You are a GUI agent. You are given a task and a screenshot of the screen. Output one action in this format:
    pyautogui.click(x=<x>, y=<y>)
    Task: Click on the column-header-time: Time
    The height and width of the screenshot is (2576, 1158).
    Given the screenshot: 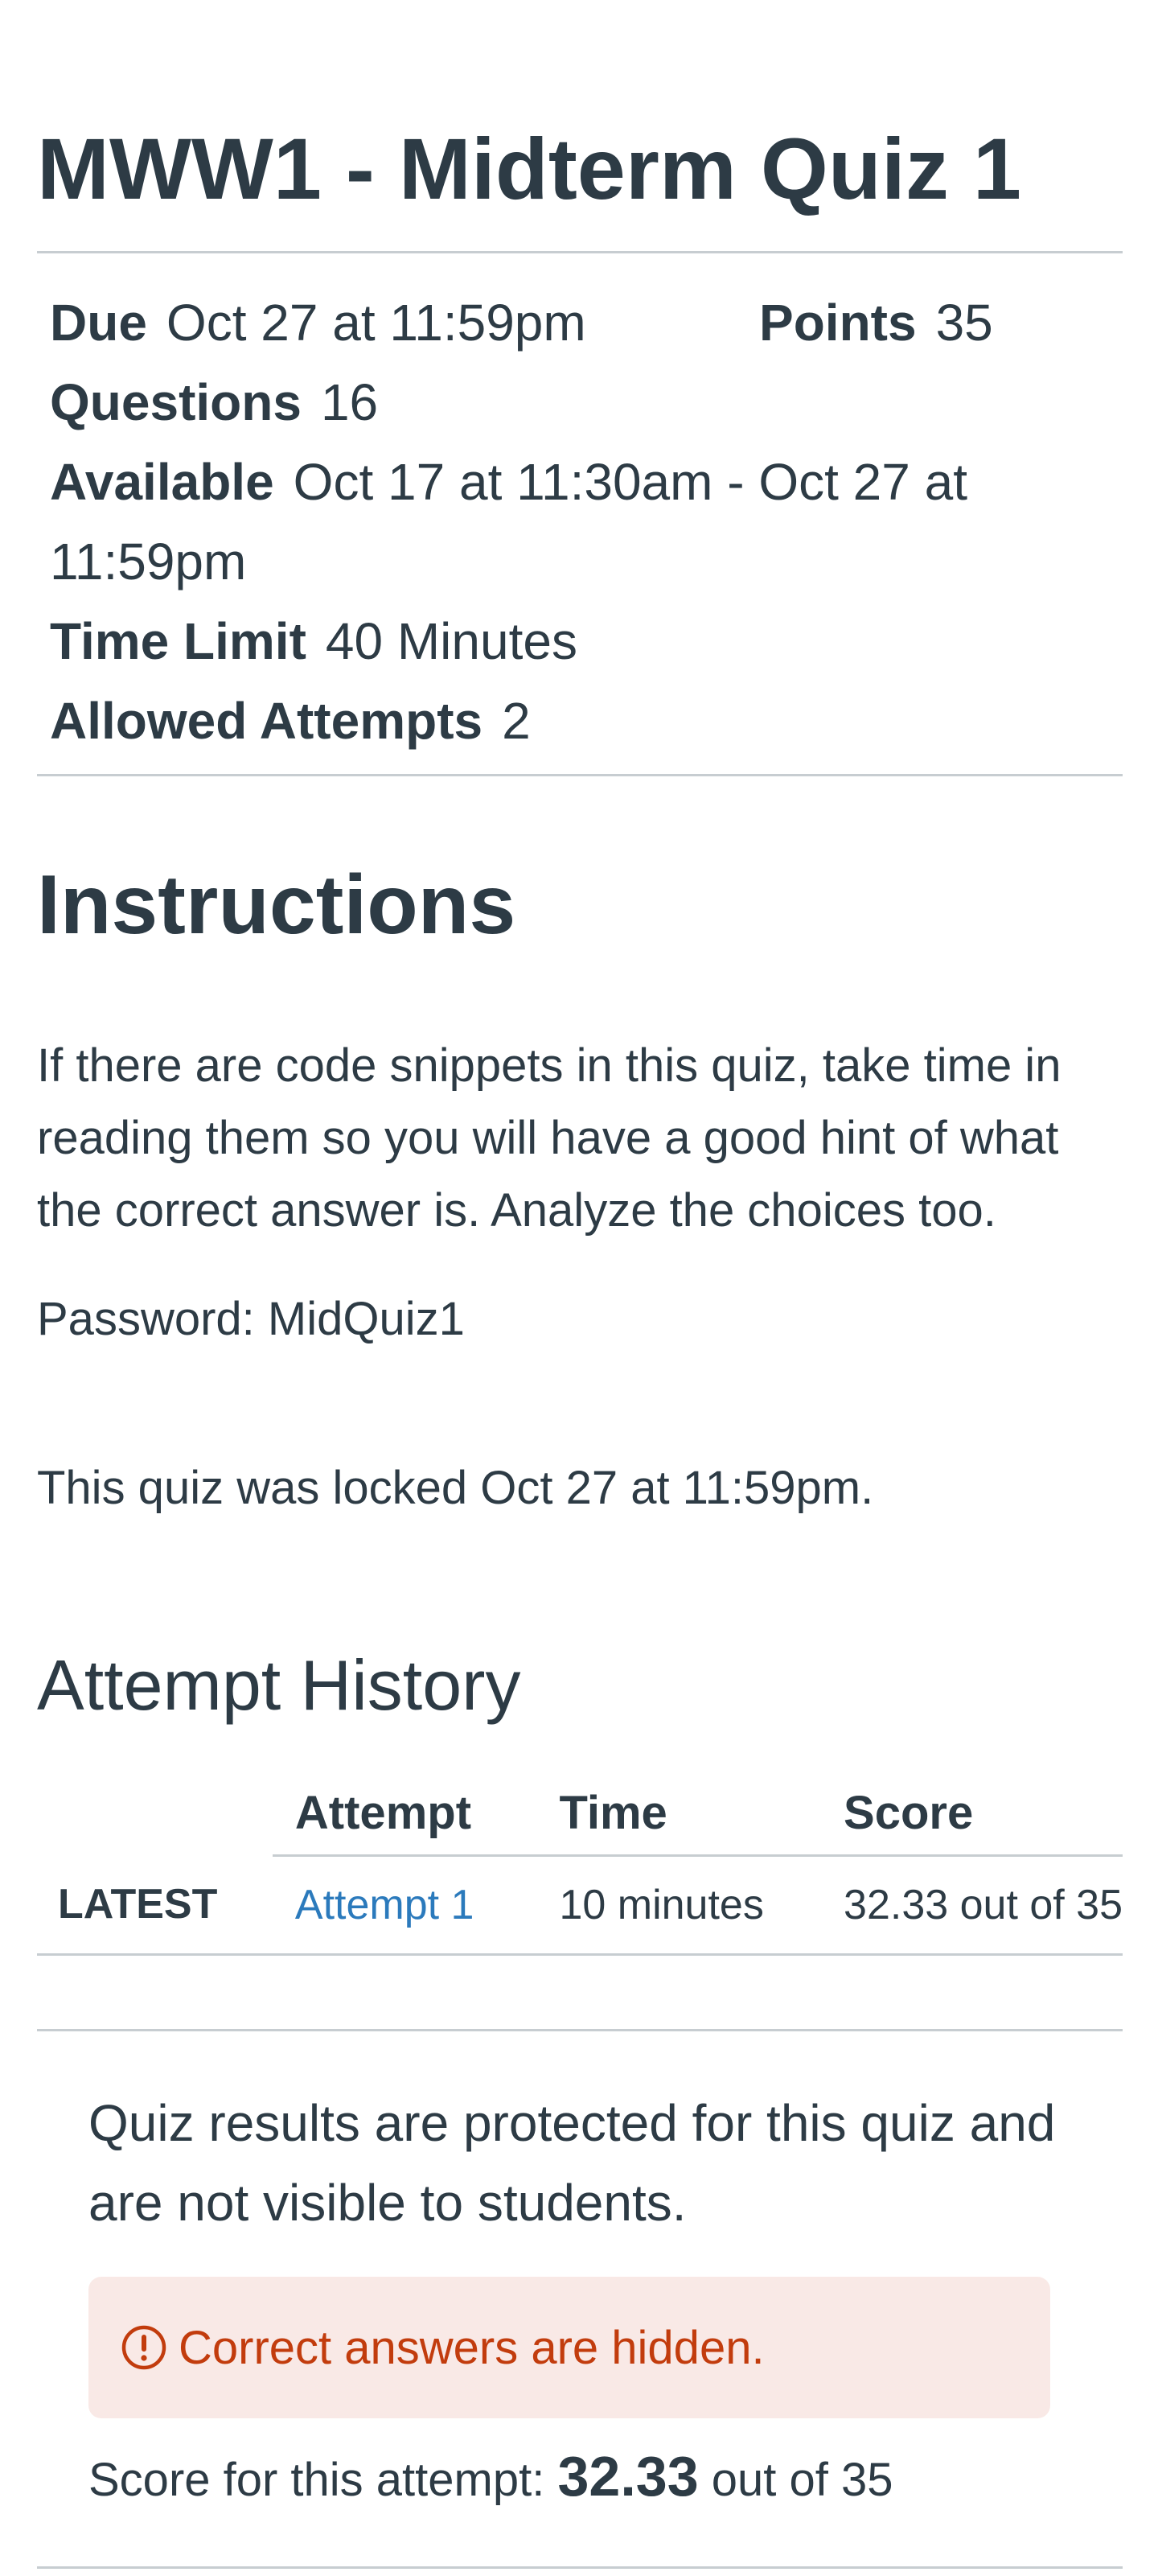 What is the action you would take?
    pyautogui.click(x=679, y=1814)
    